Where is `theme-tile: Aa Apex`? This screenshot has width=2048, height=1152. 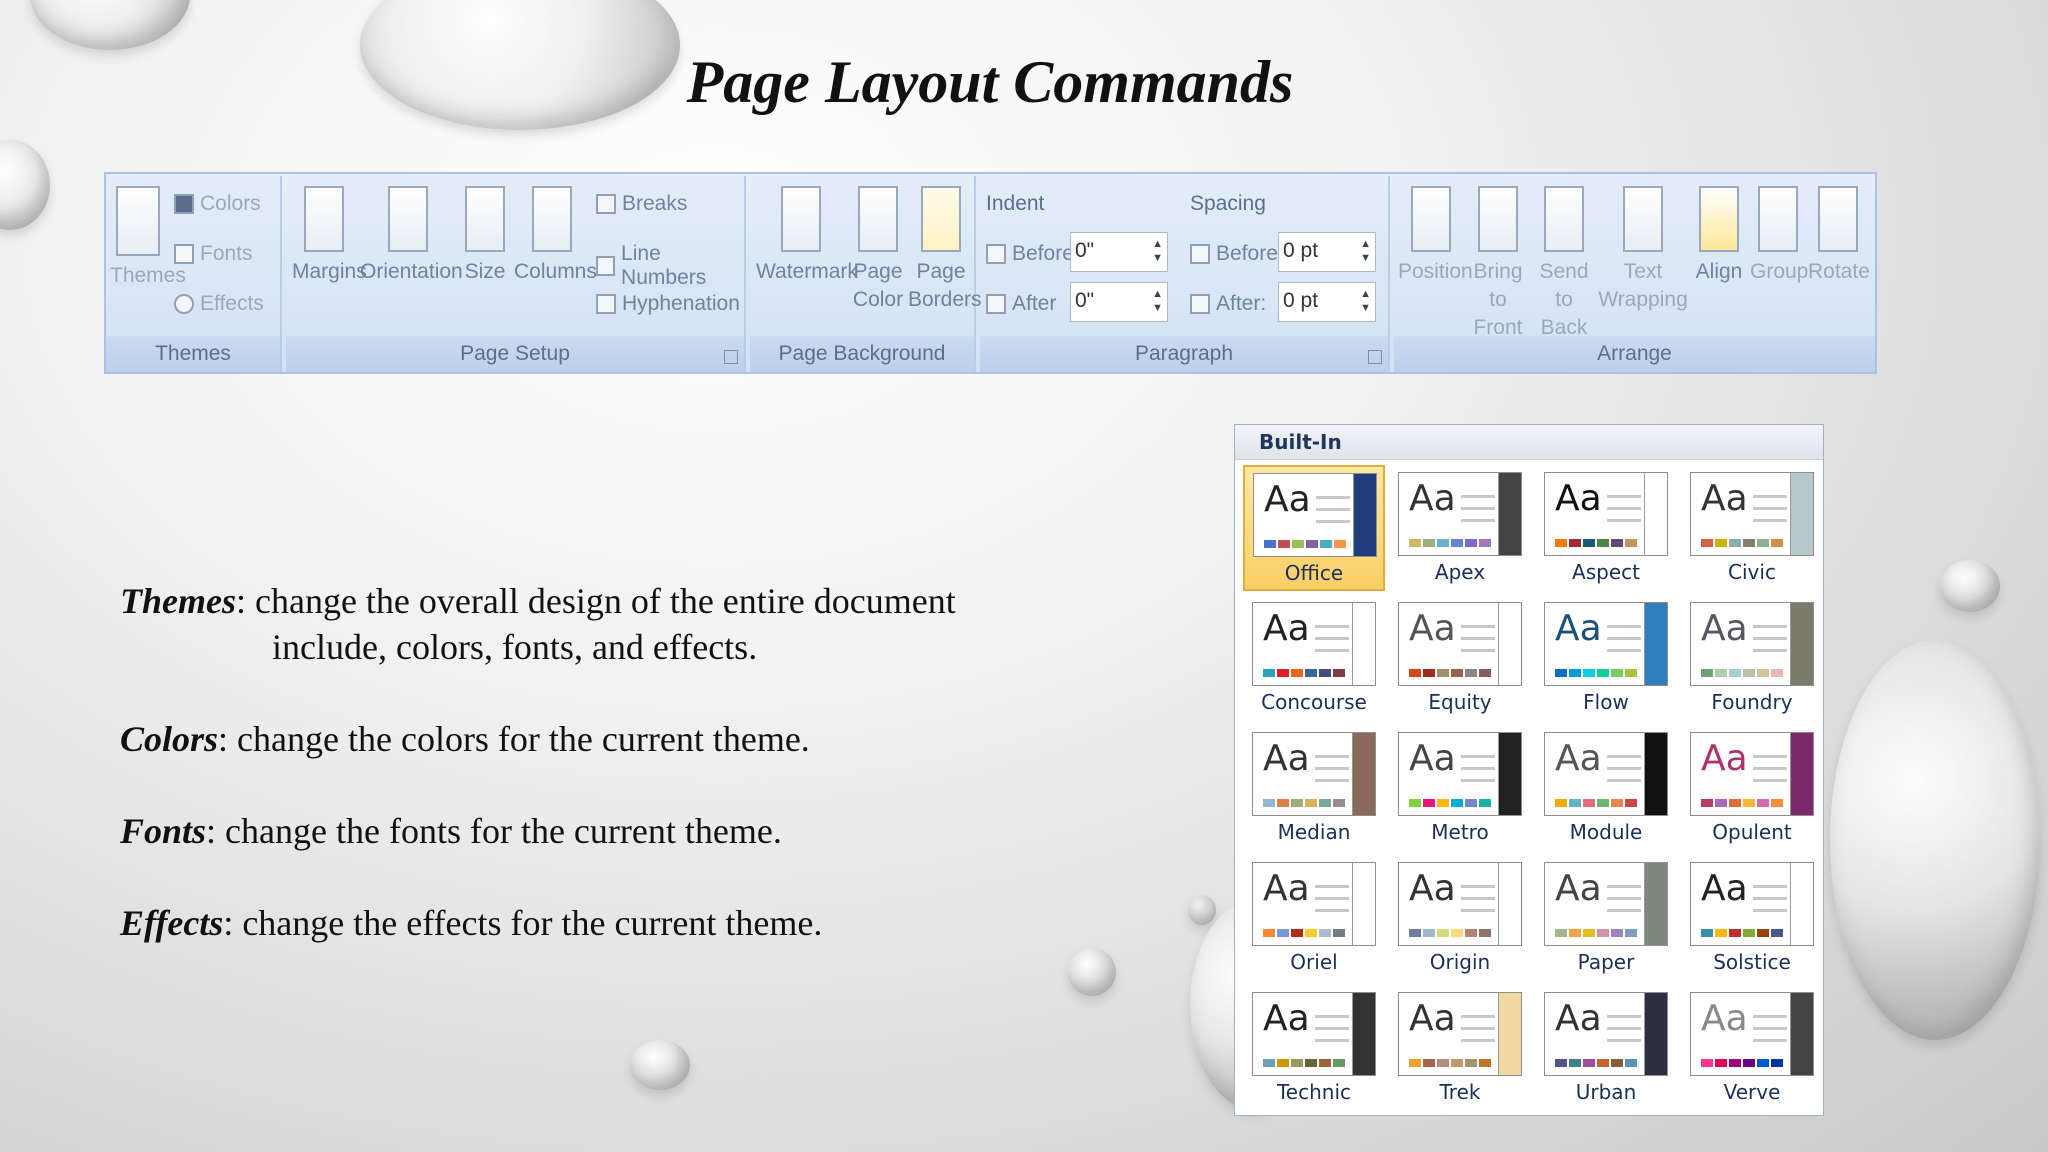
theme-tile: Aa Apex is located at coordinates (1460, 528).